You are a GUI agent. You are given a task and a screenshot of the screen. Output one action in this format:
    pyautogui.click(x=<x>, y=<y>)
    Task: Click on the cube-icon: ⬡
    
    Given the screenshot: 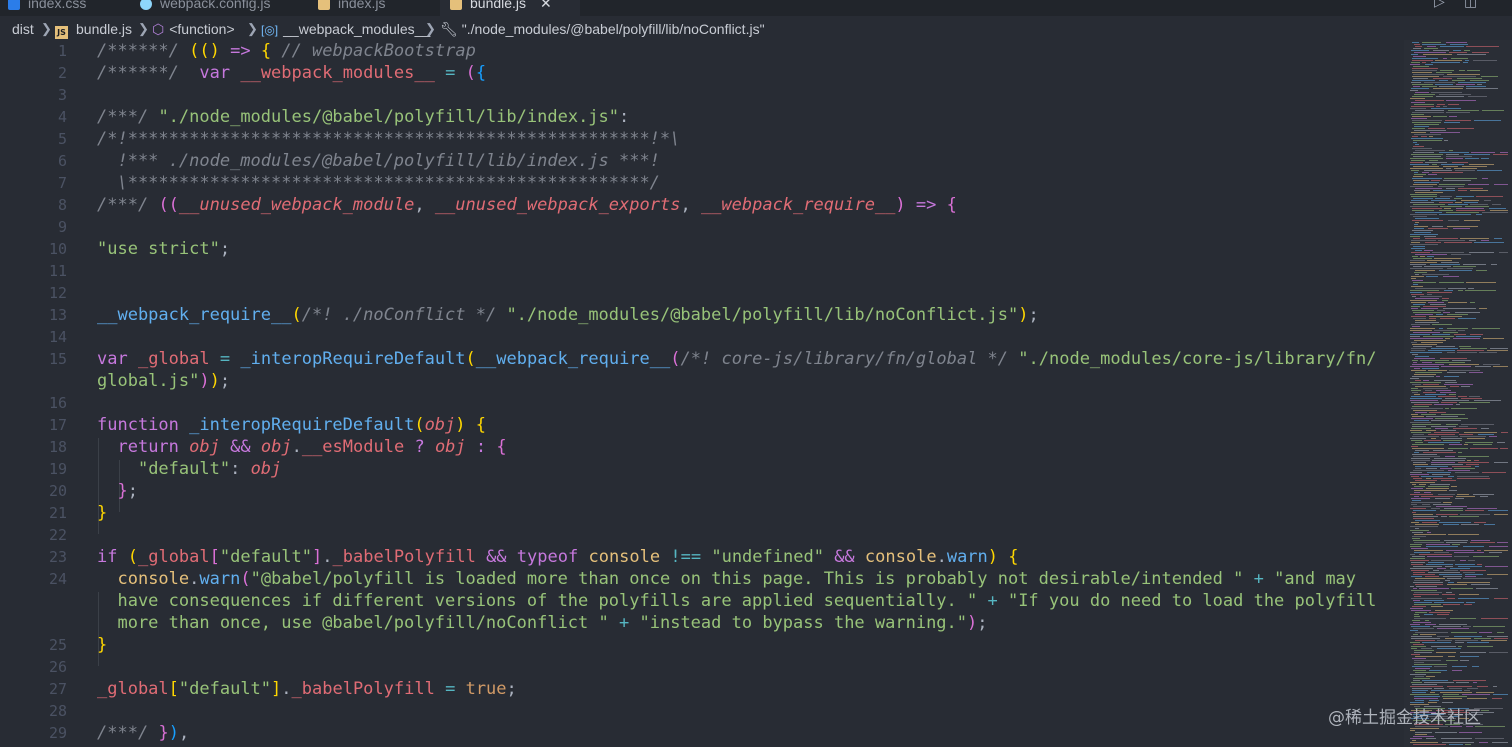 What is the action you would take?
    pyautogui.click(x=158, y=29)
    